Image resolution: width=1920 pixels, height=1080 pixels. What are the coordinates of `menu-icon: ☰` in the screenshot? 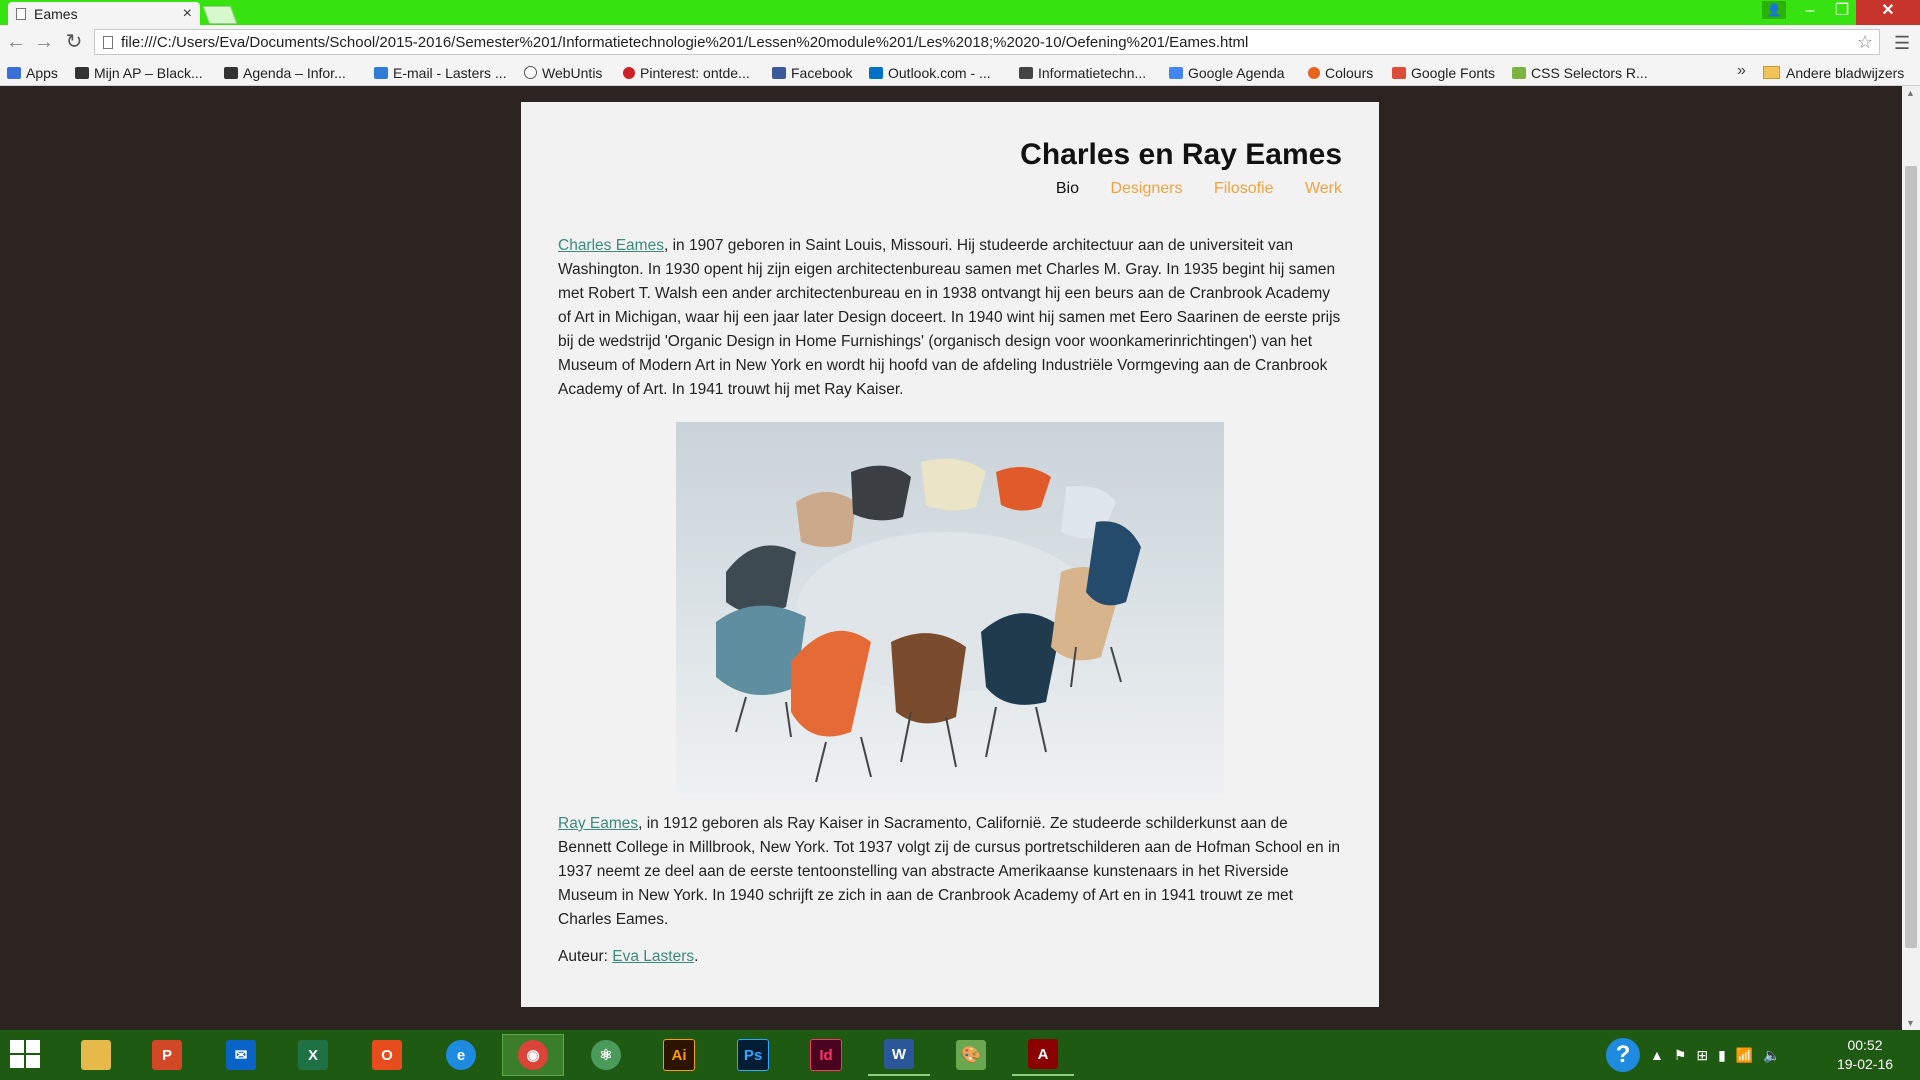 It's located at (1902, 43).